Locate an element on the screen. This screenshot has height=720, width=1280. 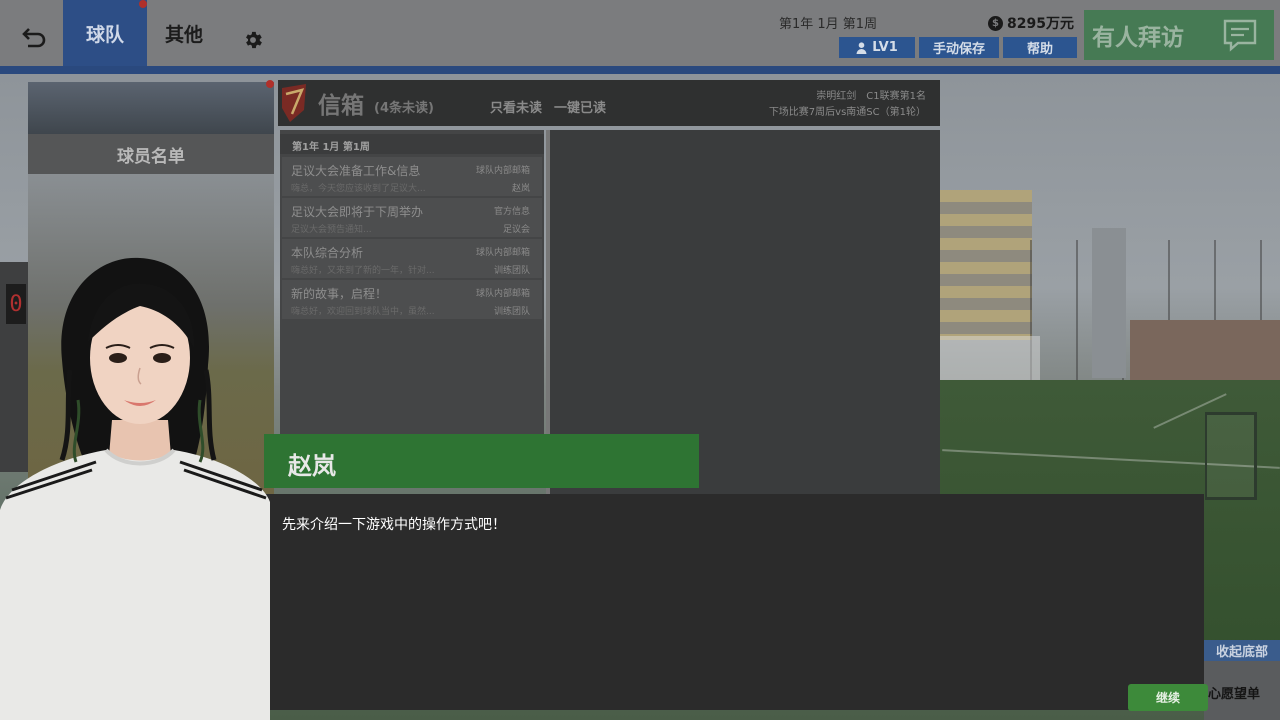
dialog-text: 先来介绍一下游戏中的操作方式吧！ is located at coordinates (394, 525).